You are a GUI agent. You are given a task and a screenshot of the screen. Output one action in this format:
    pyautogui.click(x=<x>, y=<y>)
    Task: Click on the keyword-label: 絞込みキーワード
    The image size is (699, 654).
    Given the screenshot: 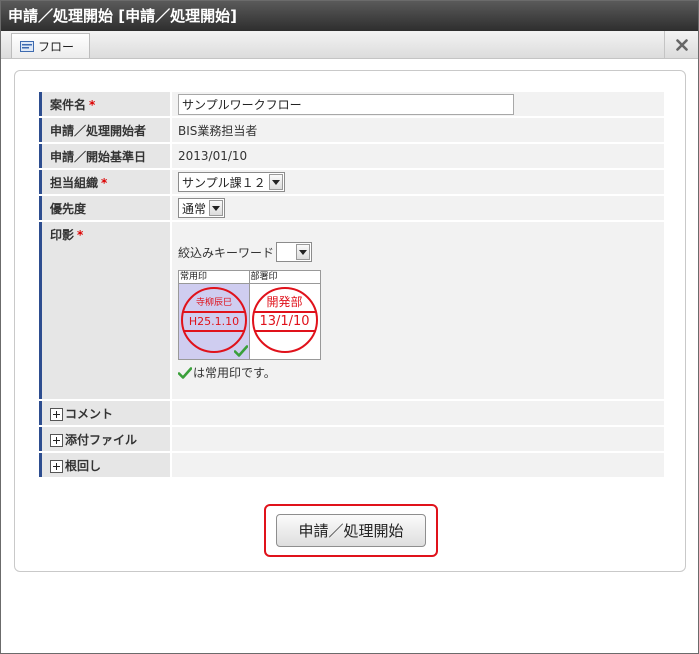 What is the action you would take?
    pyautogui.click(x=226, y=252)
    